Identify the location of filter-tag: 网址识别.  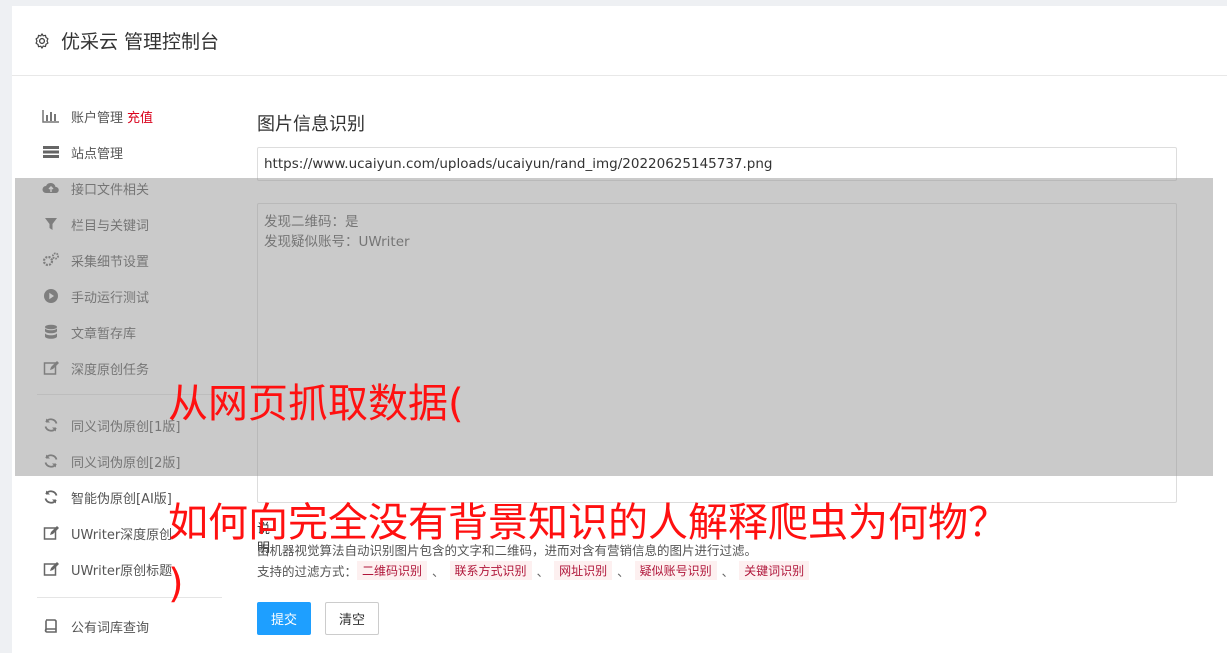
(583, 570).